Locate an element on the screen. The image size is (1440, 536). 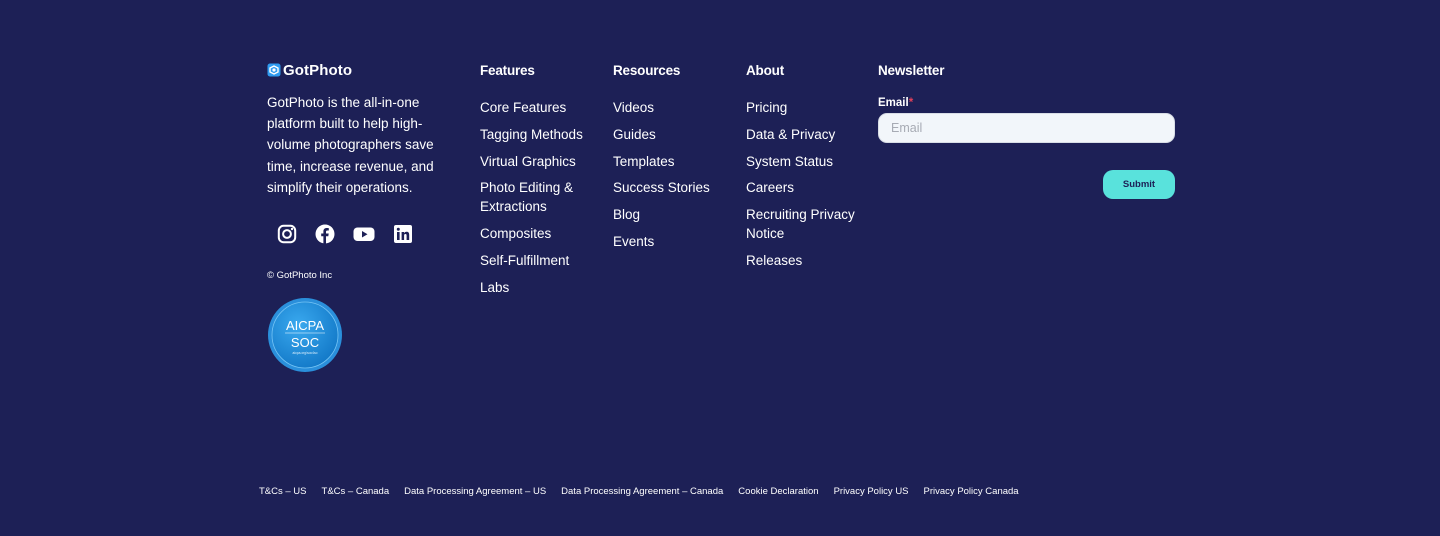
about-heading: About is located at coordinates (765, 70).